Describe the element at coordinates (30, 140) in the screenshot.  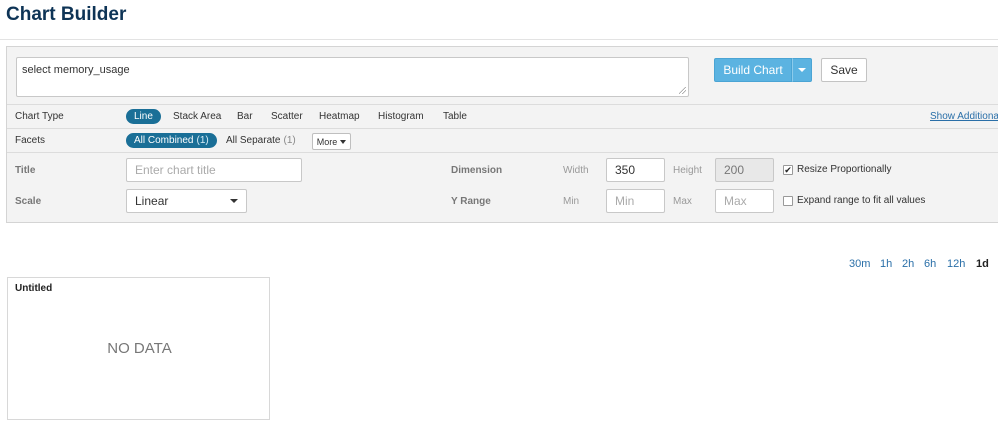
I see `facets-label: Facets` at that location.